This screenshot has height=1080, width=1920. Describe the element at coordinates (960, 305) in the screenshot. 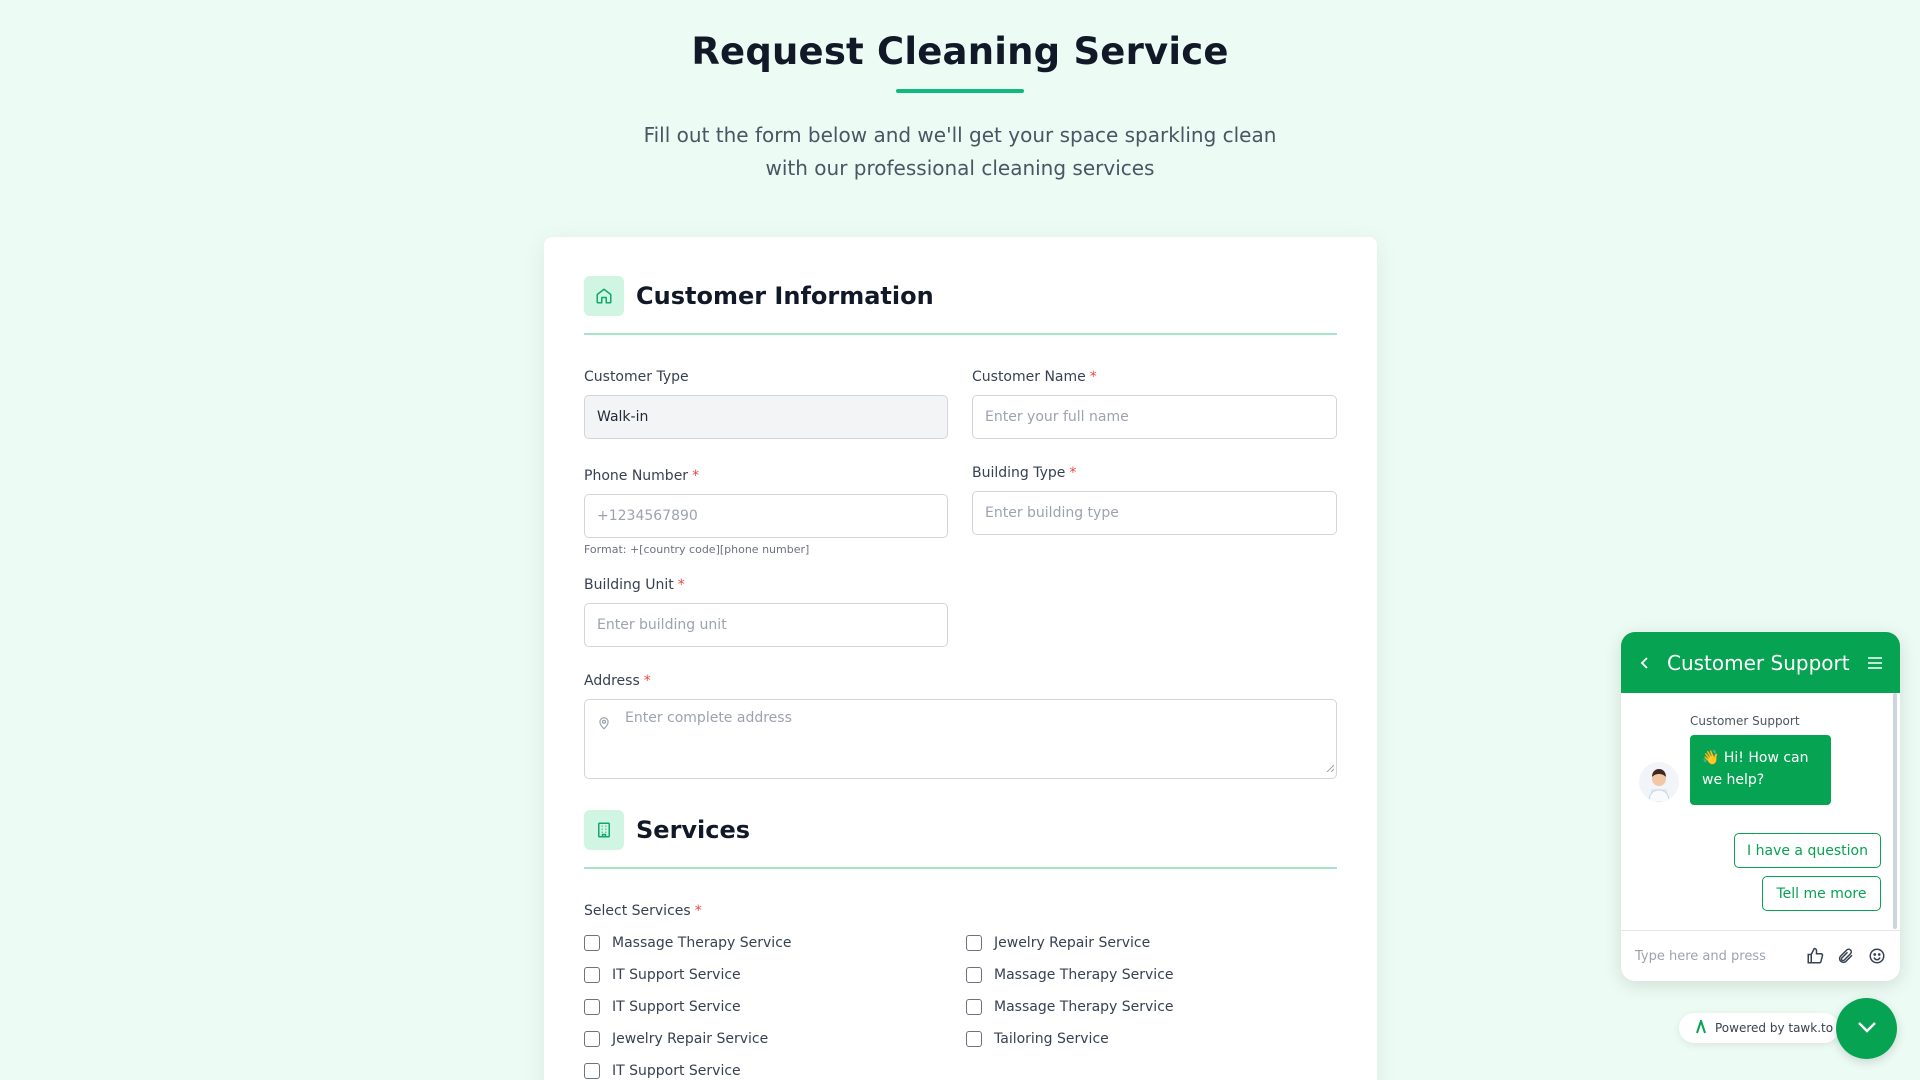

I see `customer-info-header: Customer Information` at that location.